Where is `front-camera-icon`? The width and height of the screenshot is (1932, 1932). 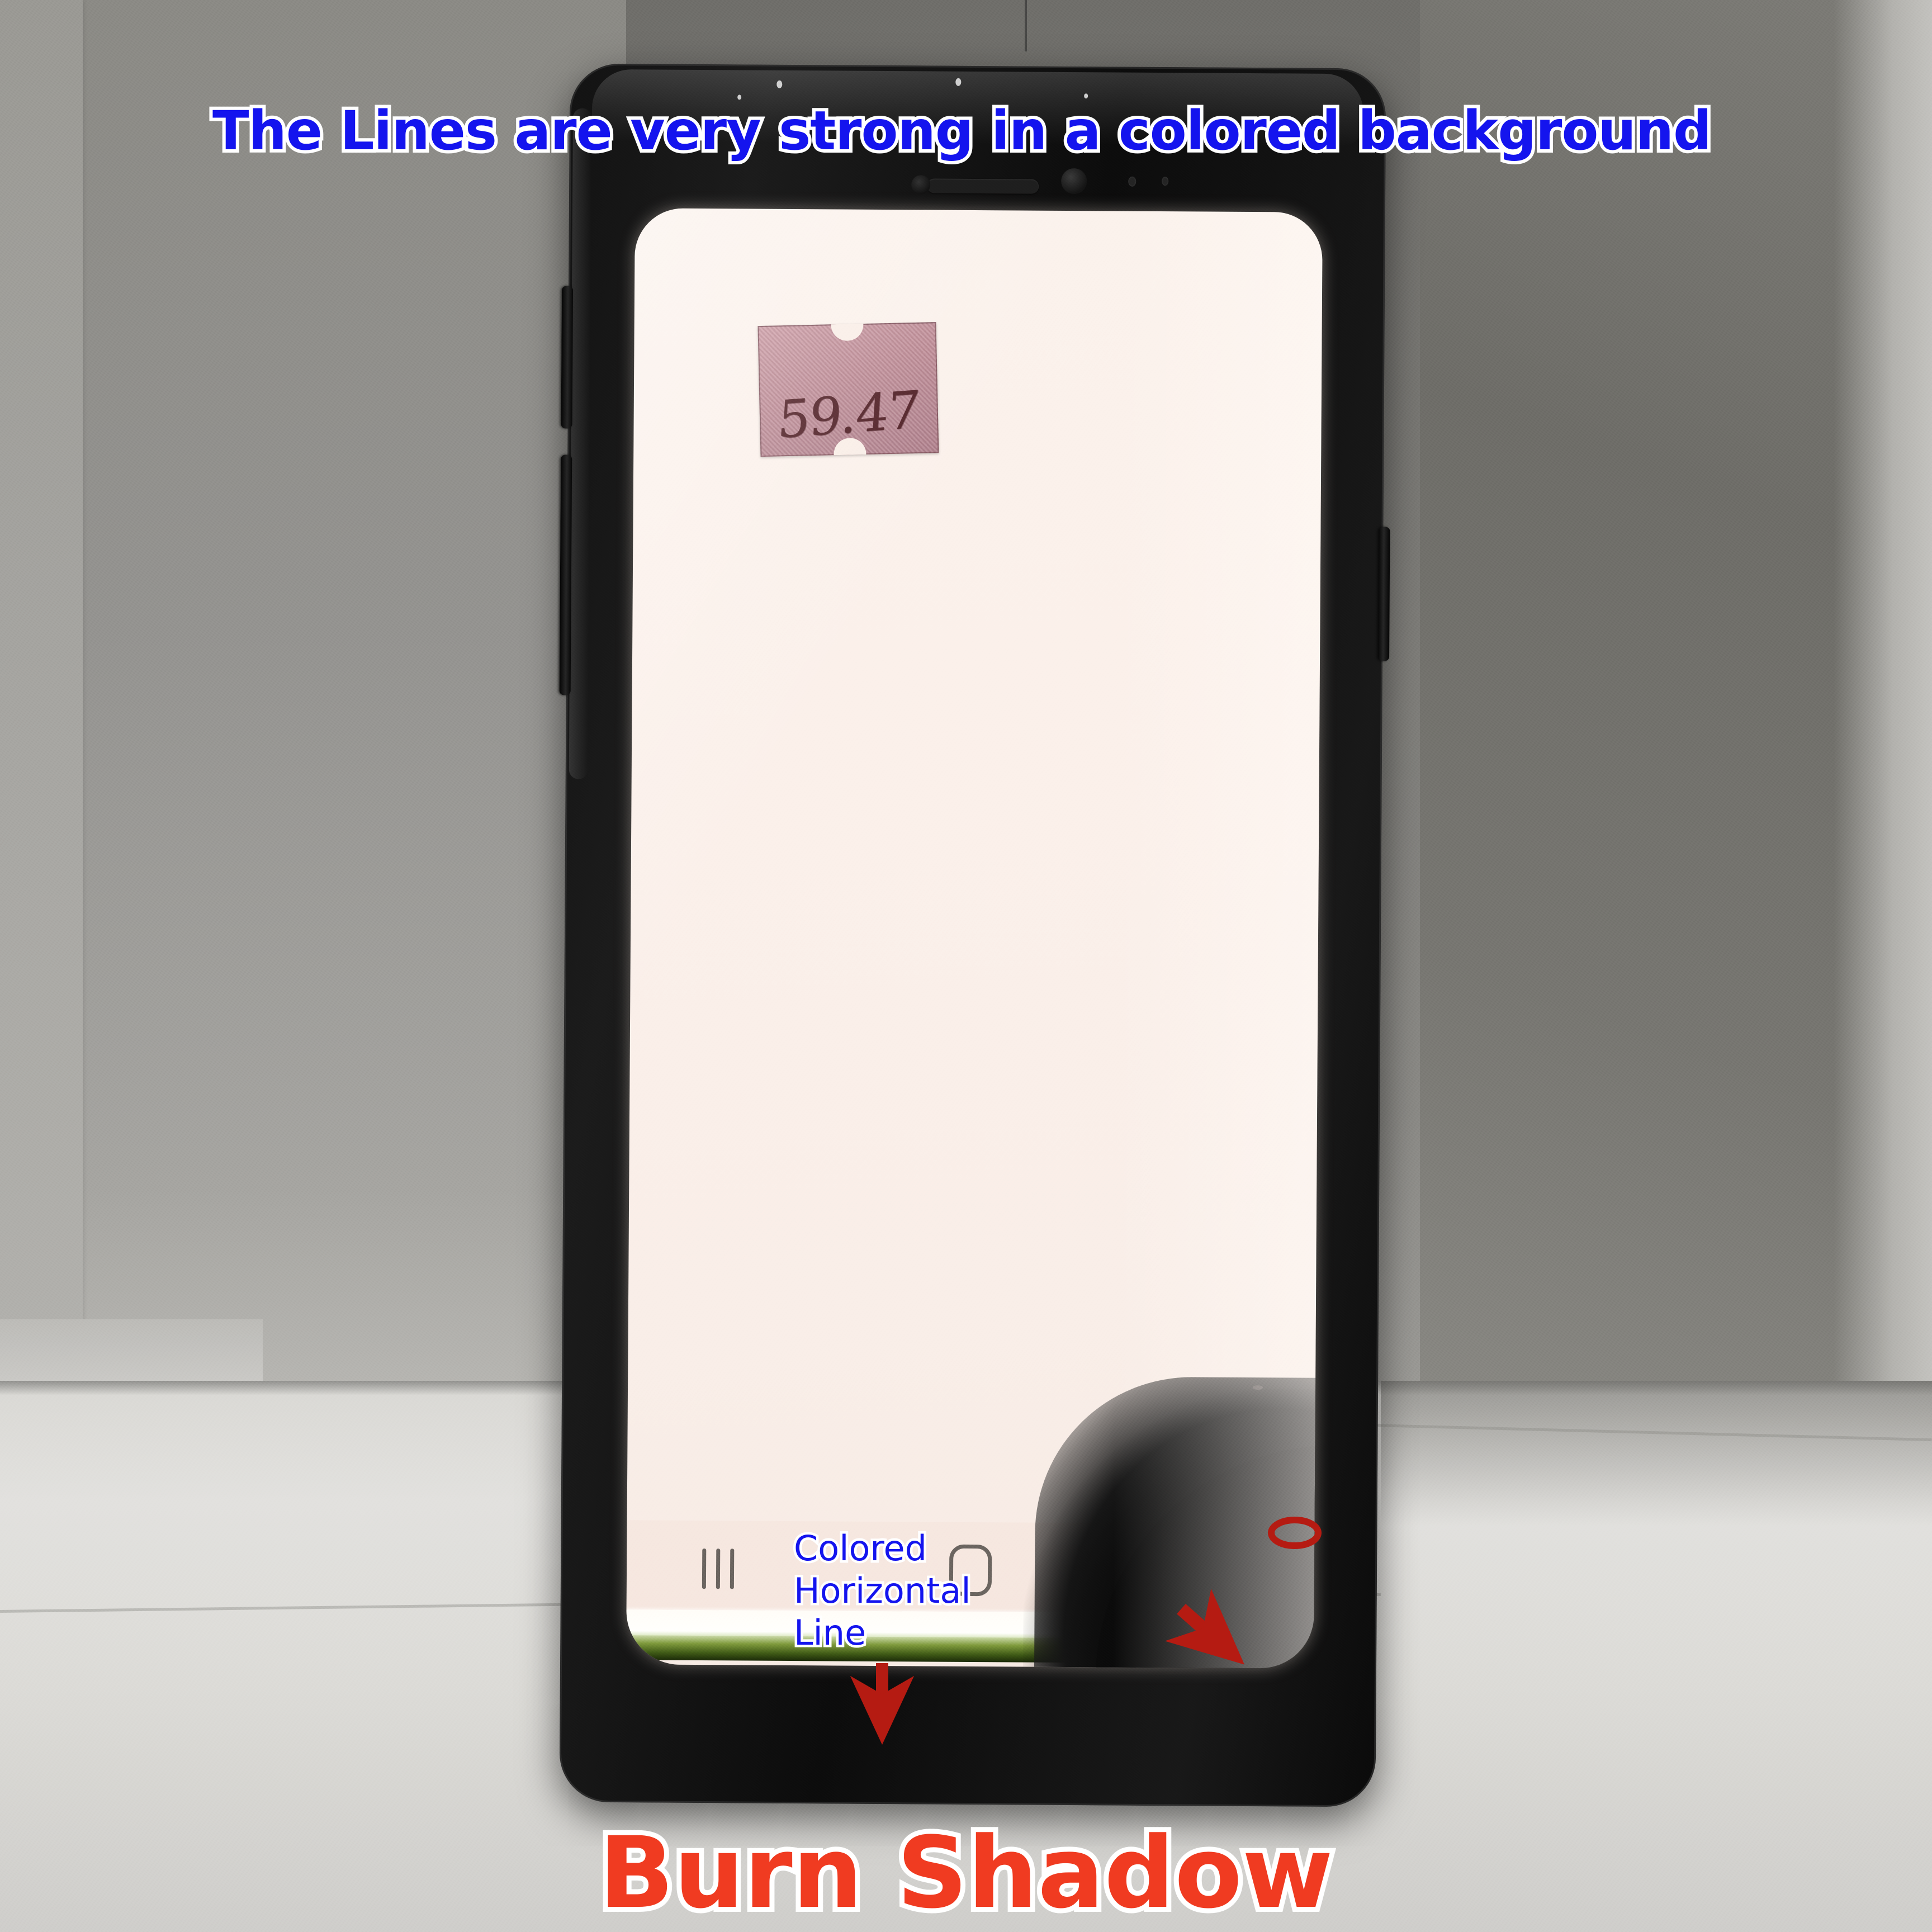
front-camera-icon is located at coordinates (1074, 181).